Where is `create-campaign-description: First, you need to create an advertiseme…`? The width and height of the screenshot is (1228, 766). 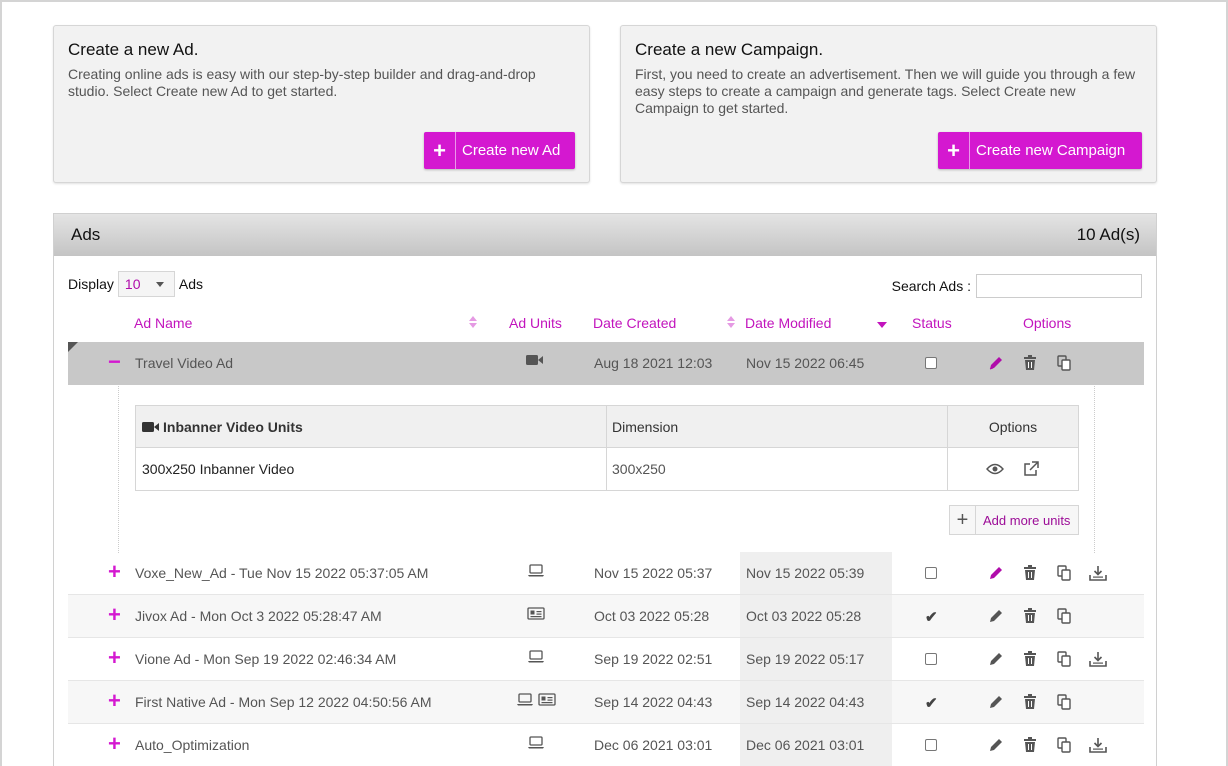
create-campaign-description: First, you need to create an advertiseme… is located at coordinates (885, 91).